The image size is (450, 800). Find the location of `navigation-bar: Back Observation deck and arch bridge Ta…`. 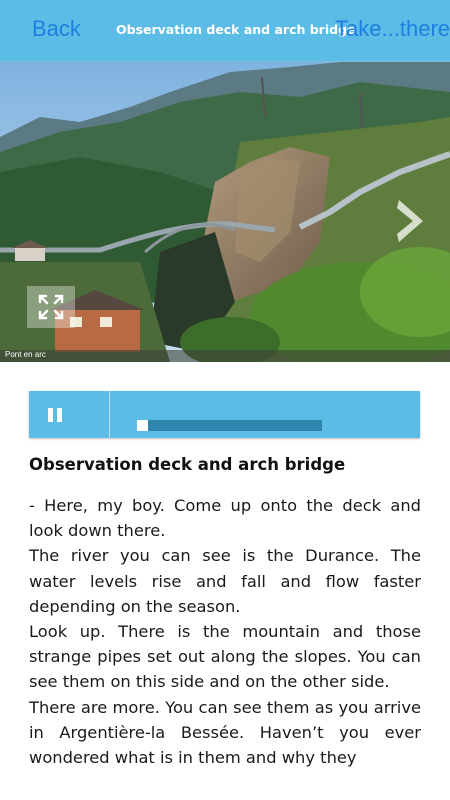

navigation-bar: Back Observation deck and arch bridge Ta… is located at coordinates (225, 31).